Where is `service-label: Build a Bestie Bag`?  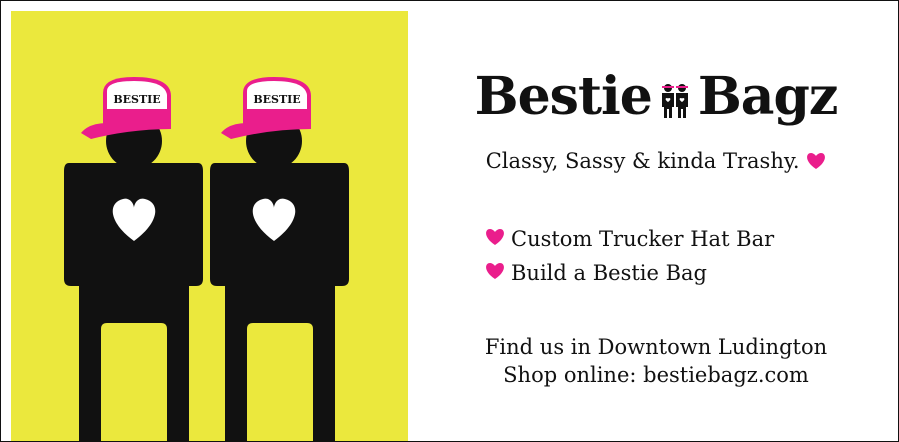
service-label: Build a Bestie Bag is located at coordinates (609, 273).